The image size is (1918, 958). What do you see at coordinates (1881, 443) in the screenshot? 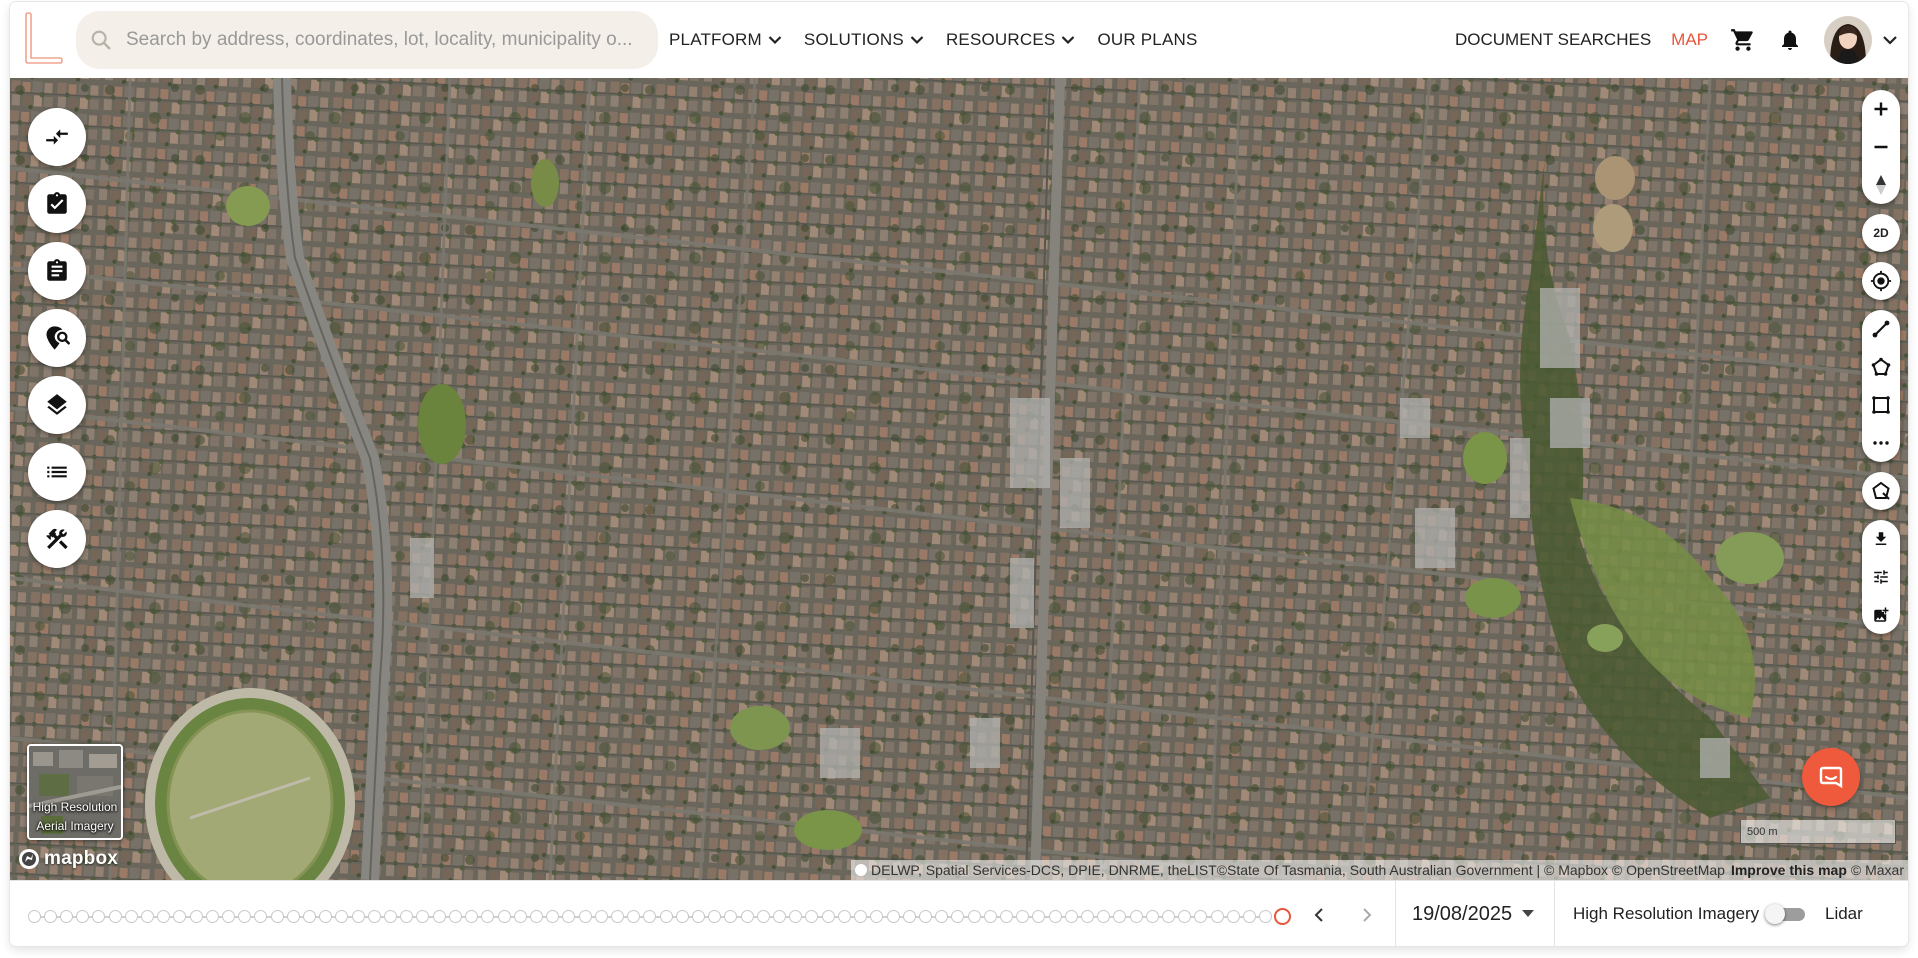
I see `more-button` at bounding box center [1881, 443].